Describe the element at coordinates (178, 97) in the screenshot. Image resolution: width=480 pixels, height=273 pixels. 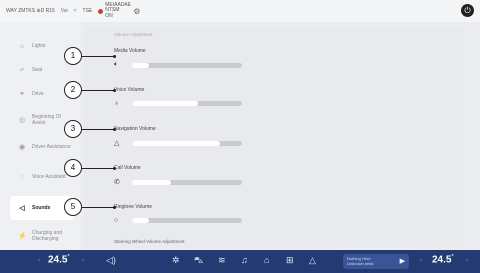
I see `volume-voice: Voice Volume ♁` at that location.